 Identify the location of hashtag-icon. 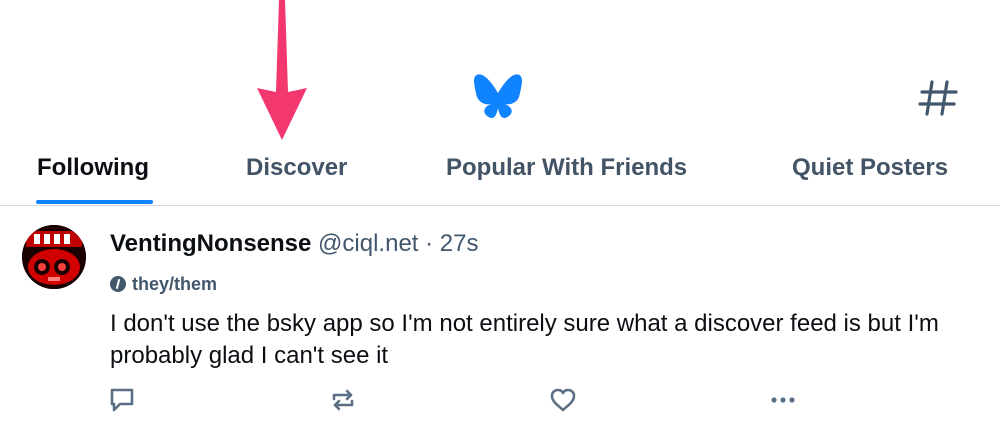
(938, 98).